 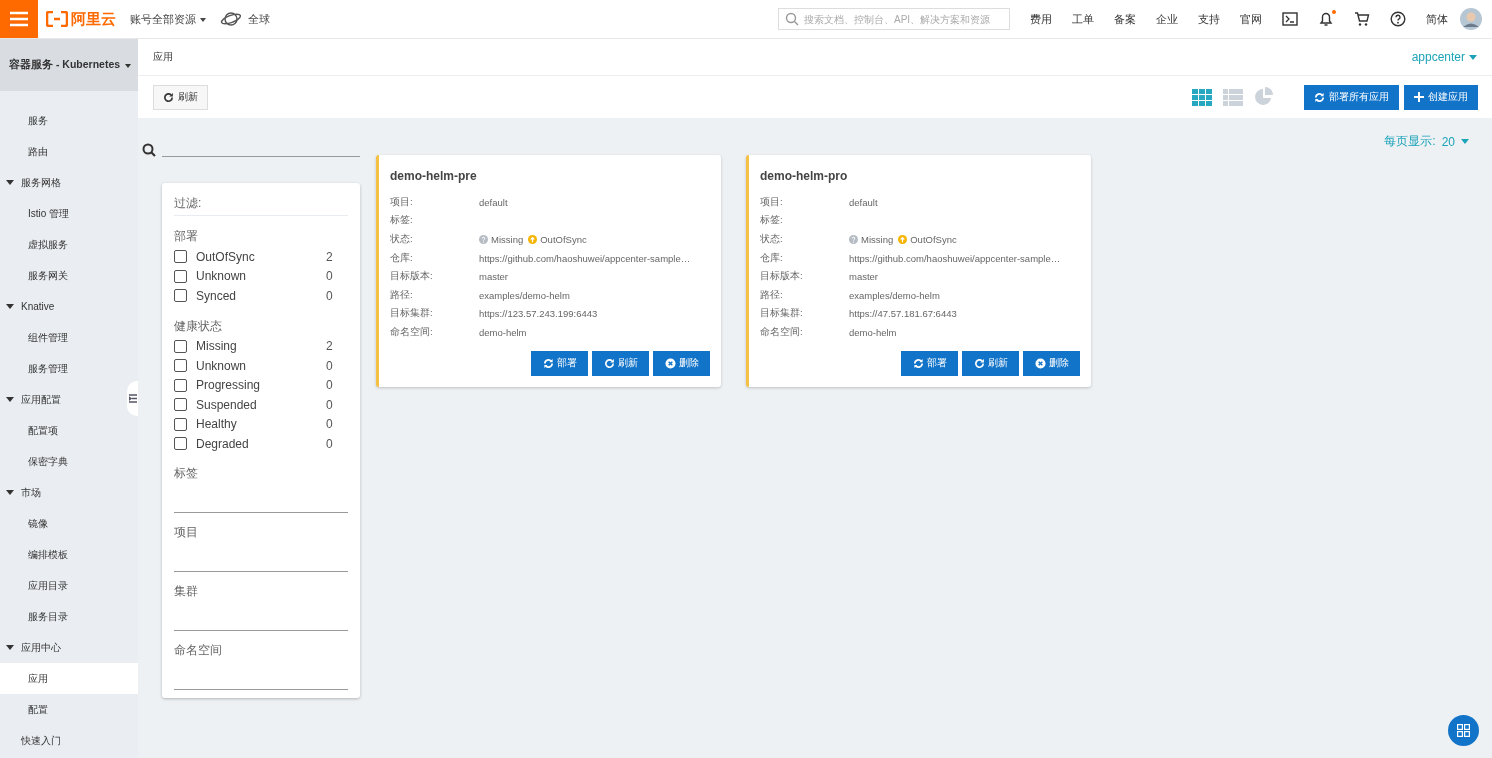 What do you see at coordinates (563, 239) in the screenshot?
I see `sync-status: OutOfSync` at bounding box center [563, 239].